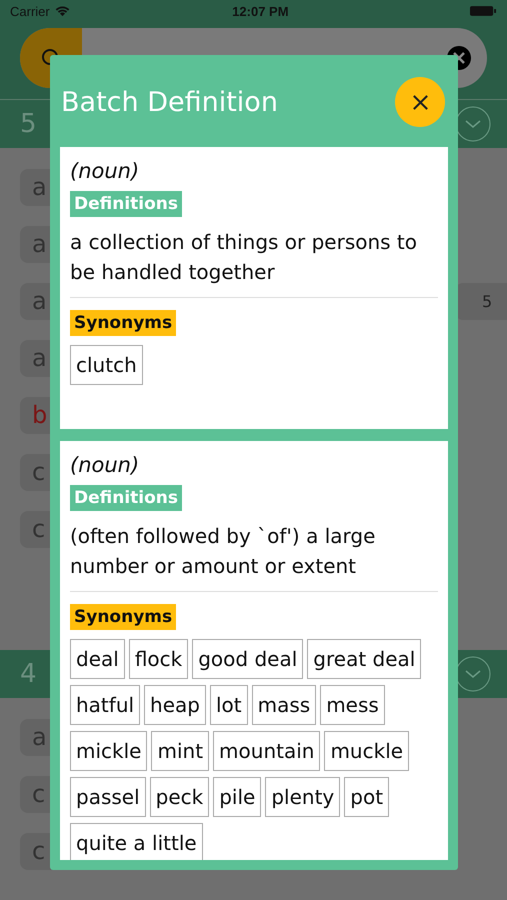  Describe the element at coordinates (302, 797) in the screenshot. I see `synonym-chip: plenty` at that location.